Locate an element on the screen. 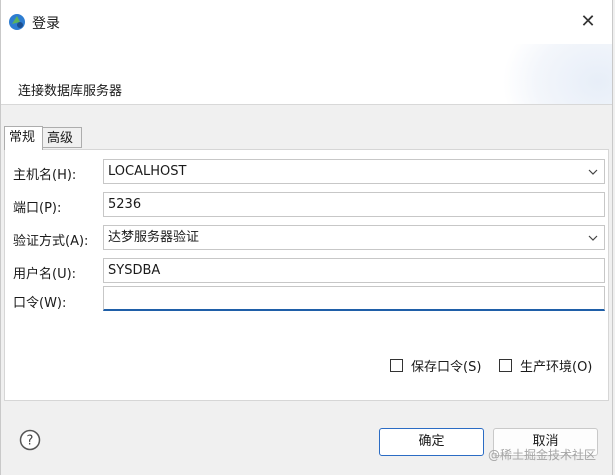  header-banner: 连接数据库服务器 is located at coordinates (306, 74).